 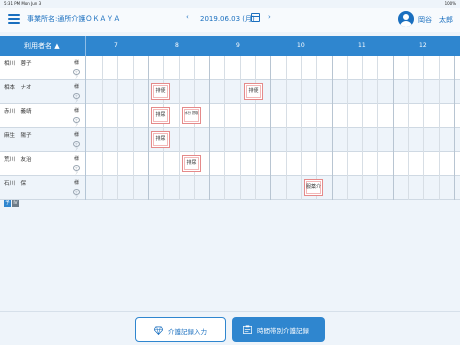 I want to click on avatar, so click(x=406, y=19).